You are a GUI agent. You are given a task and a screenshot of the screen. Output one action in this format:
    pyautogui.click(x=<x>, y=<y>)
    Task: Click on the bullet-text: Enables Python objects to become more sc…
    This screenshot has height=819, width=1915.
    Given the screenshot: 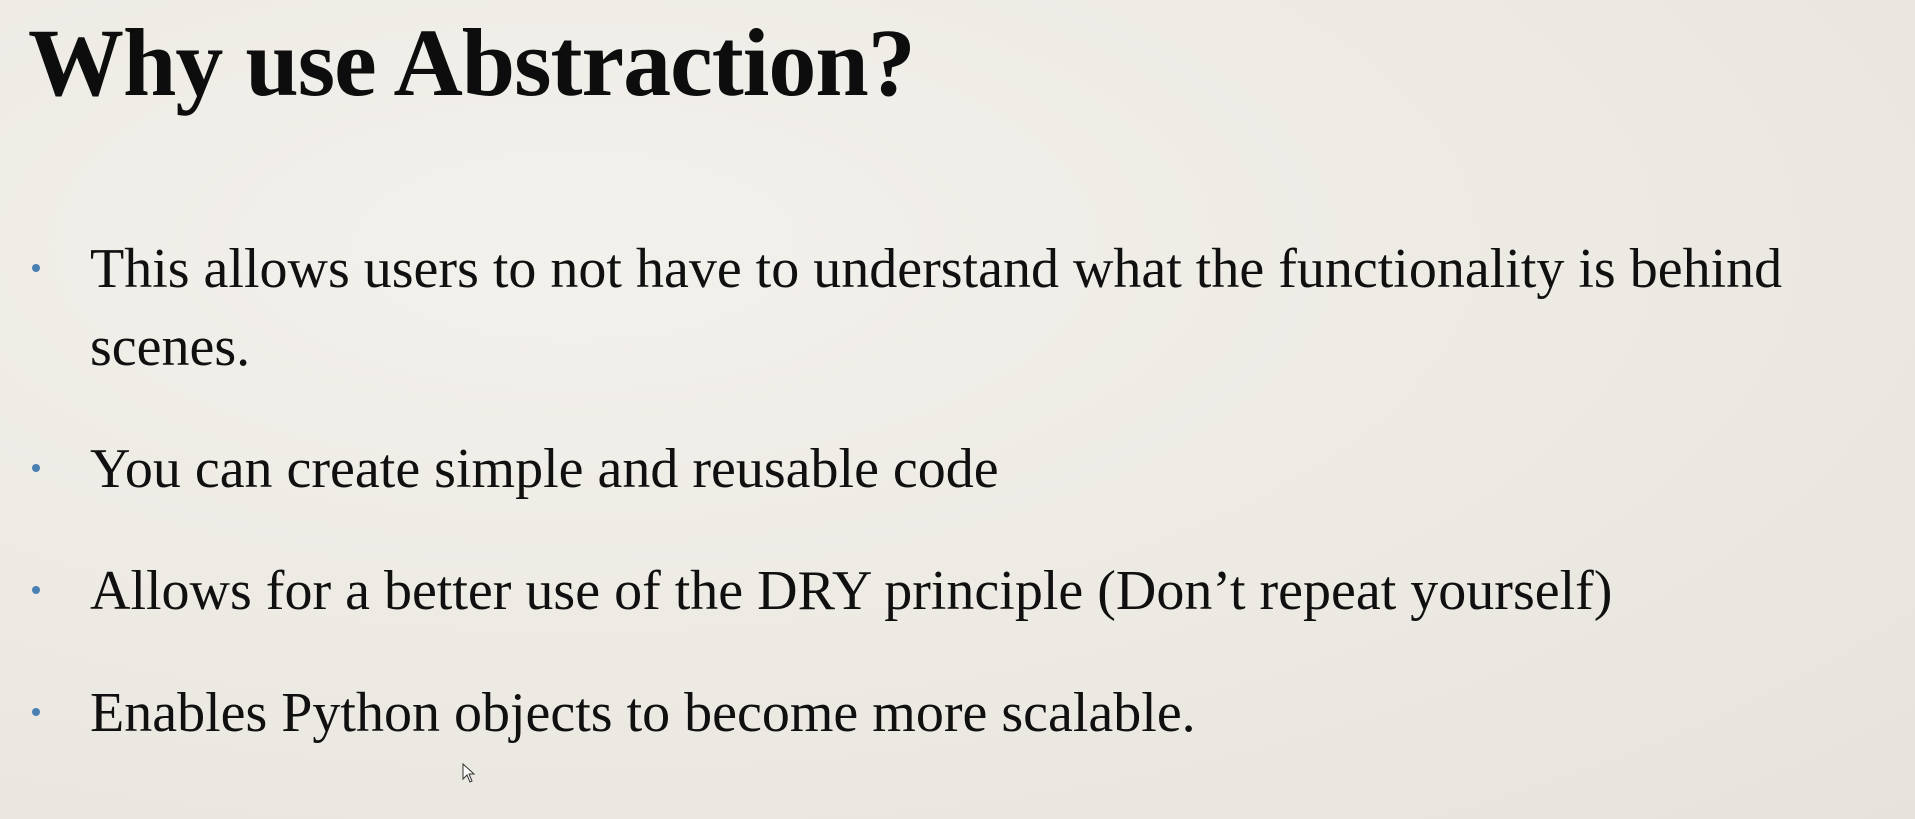 What is the action you would take?
    pyautogui.click(x=643, y=713)
    